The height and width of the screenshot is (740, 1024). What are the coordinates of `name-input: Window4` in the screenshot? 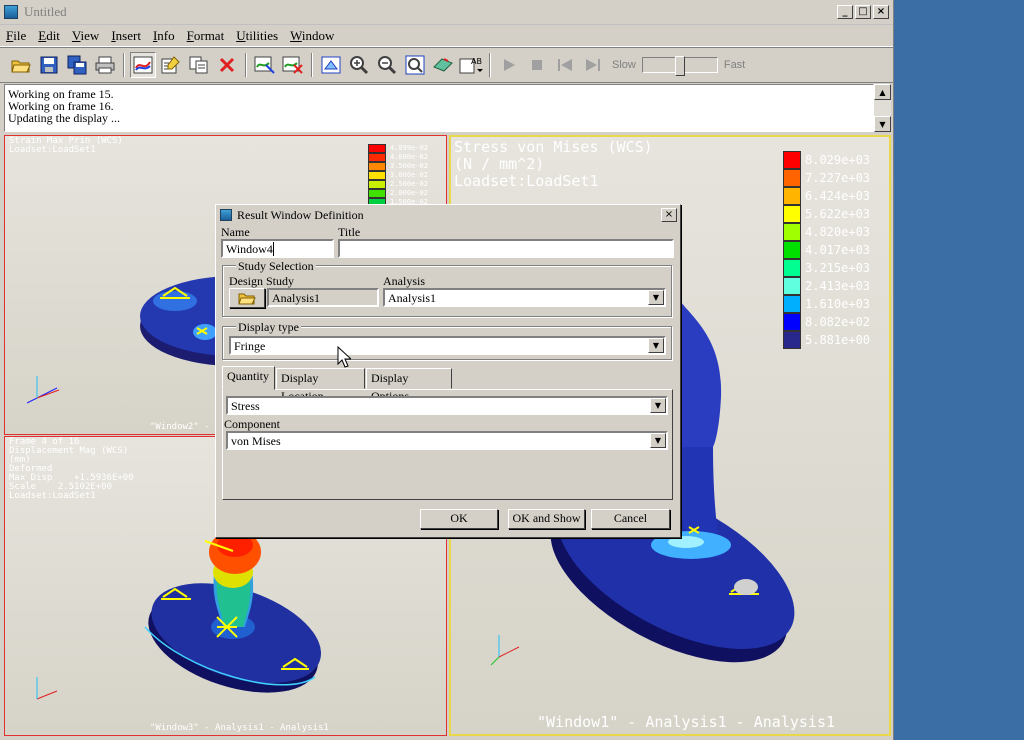 It's located at (277, 248).